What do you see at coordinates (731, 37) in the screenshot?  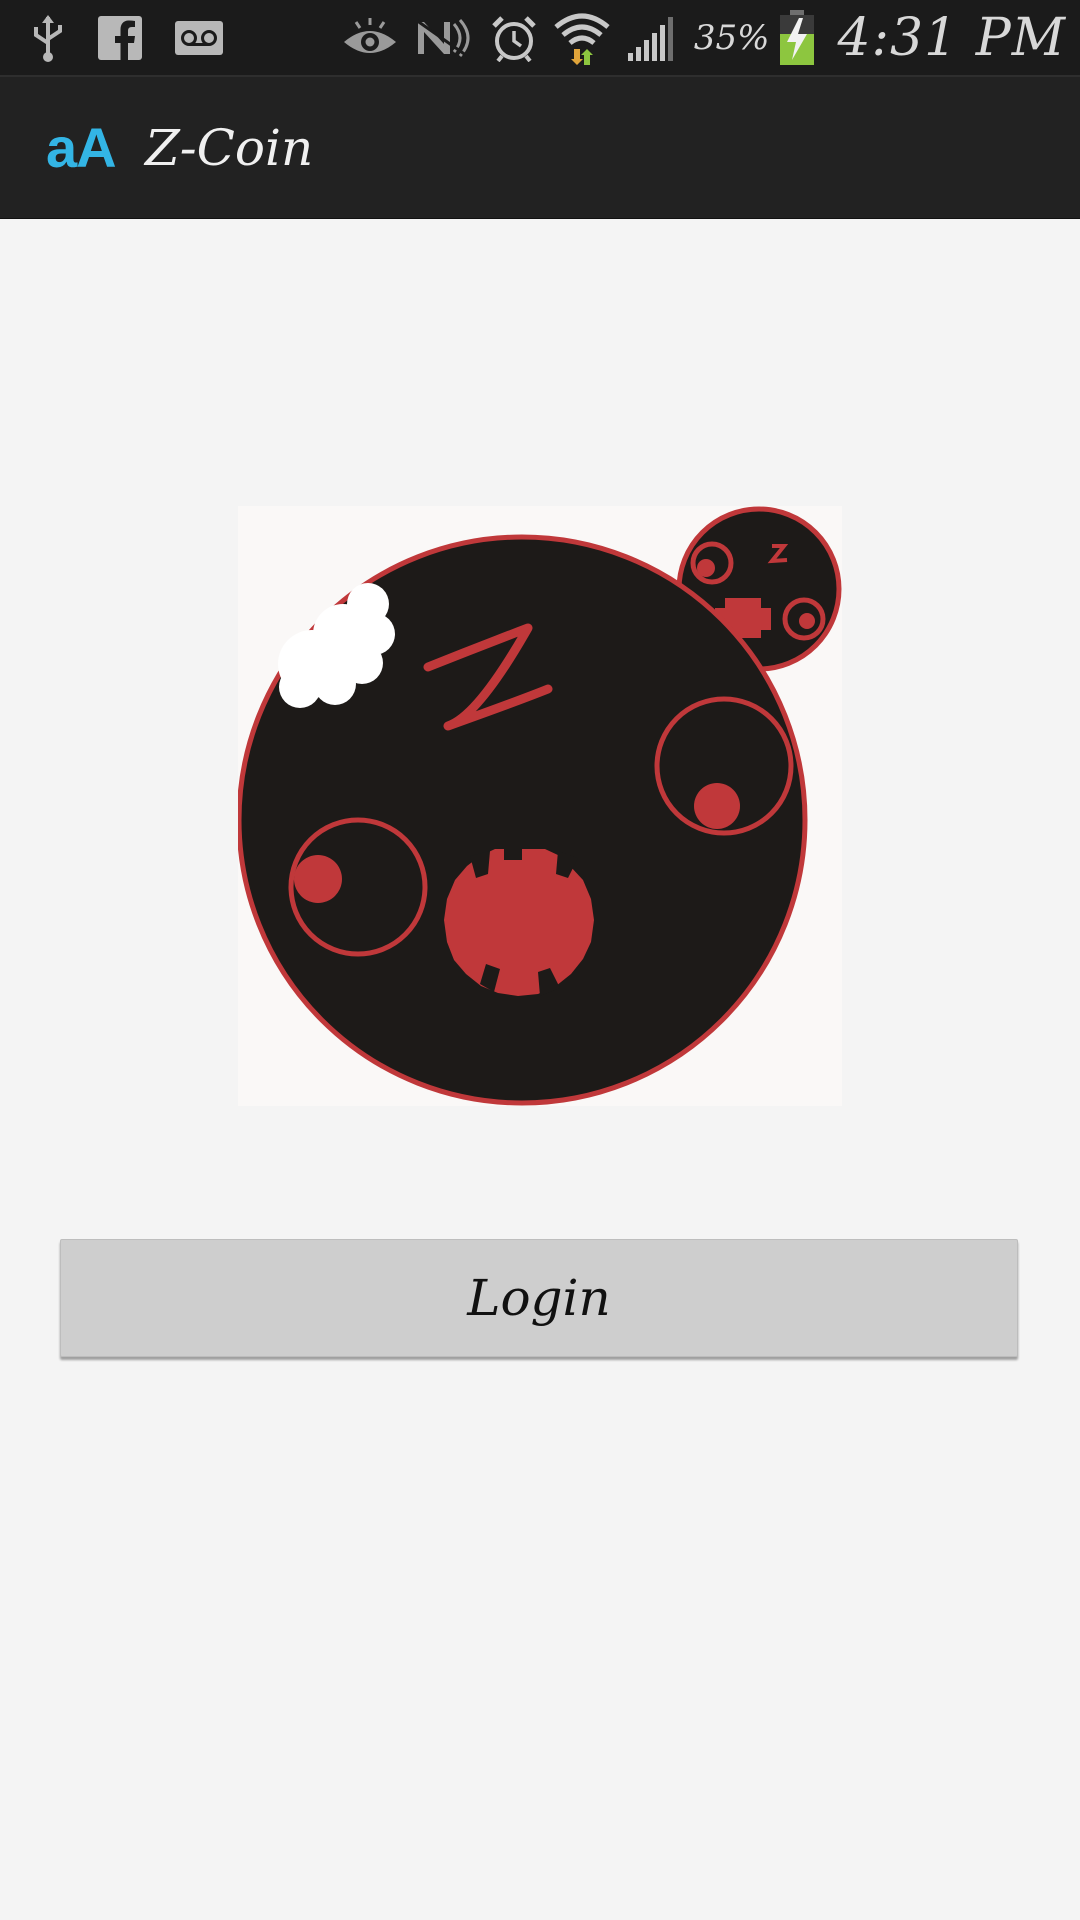 I see `battery-percent: 35%` at bounding box center [731, 37].